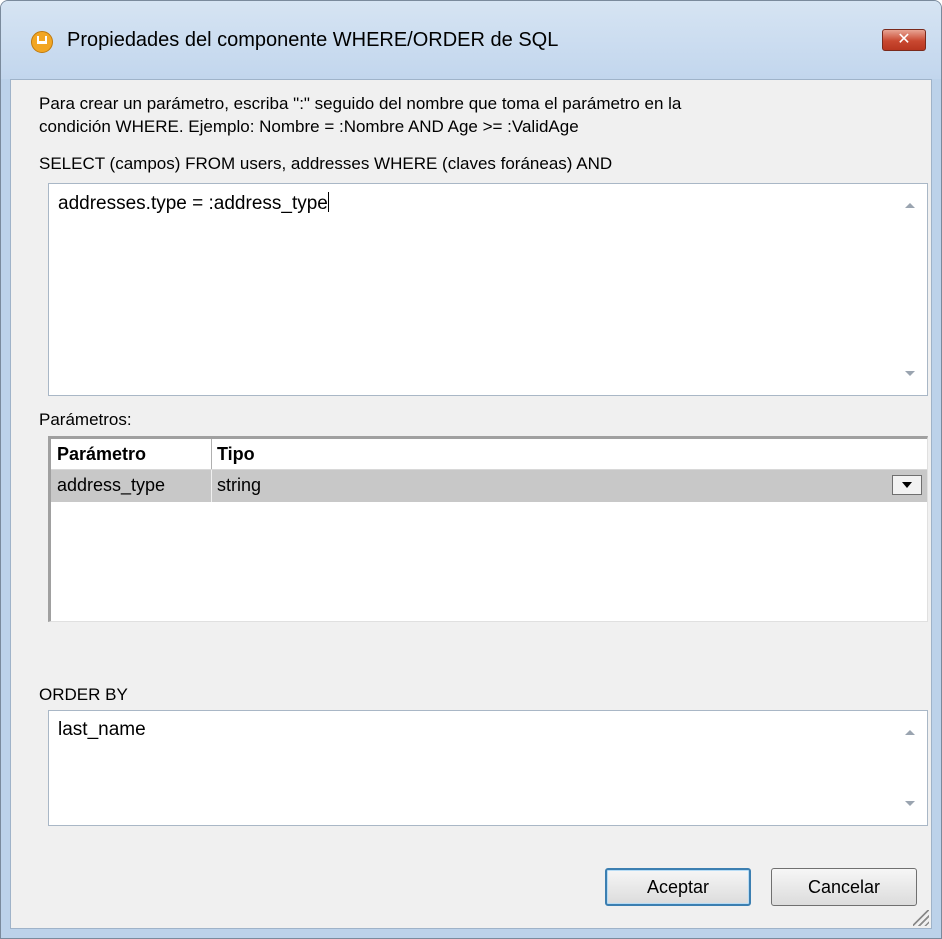 This screenshot has height=939, width=942. What do you see at coordinates (921, 918) in the screenshot?
I see `resize-grip-icon` at bounding box center [921, 918].